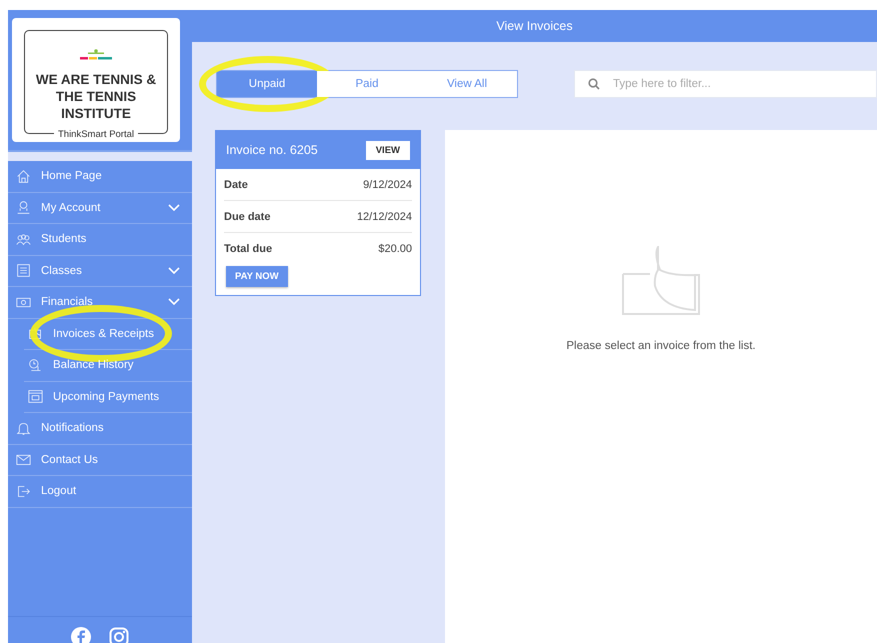 The image size is (877, 643). Describe the element at coordinates (388, 150) in the screenshot. I see `view-button: VIEW` at that location.